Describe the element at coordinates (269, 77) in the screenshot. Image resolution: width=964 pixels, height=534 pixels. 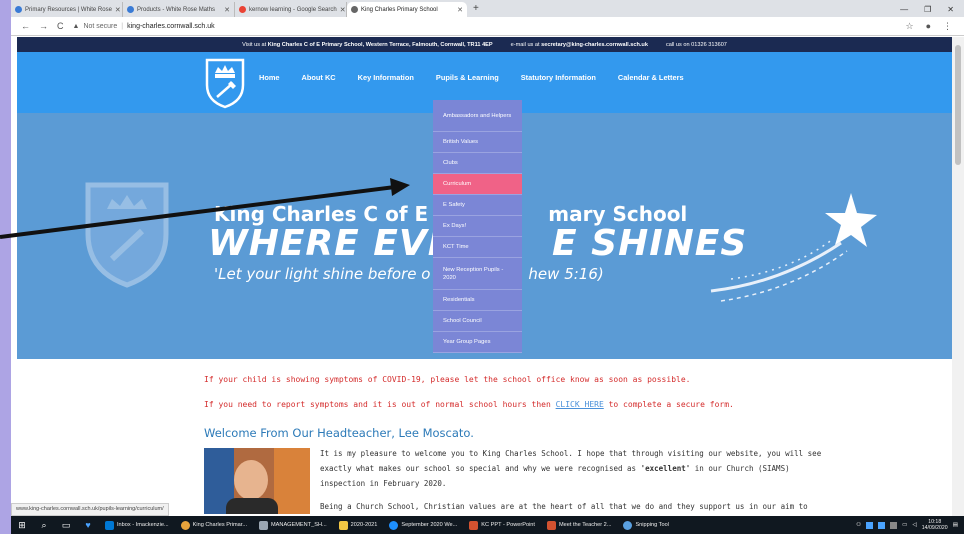
I see `nav-home: Home` at that location.